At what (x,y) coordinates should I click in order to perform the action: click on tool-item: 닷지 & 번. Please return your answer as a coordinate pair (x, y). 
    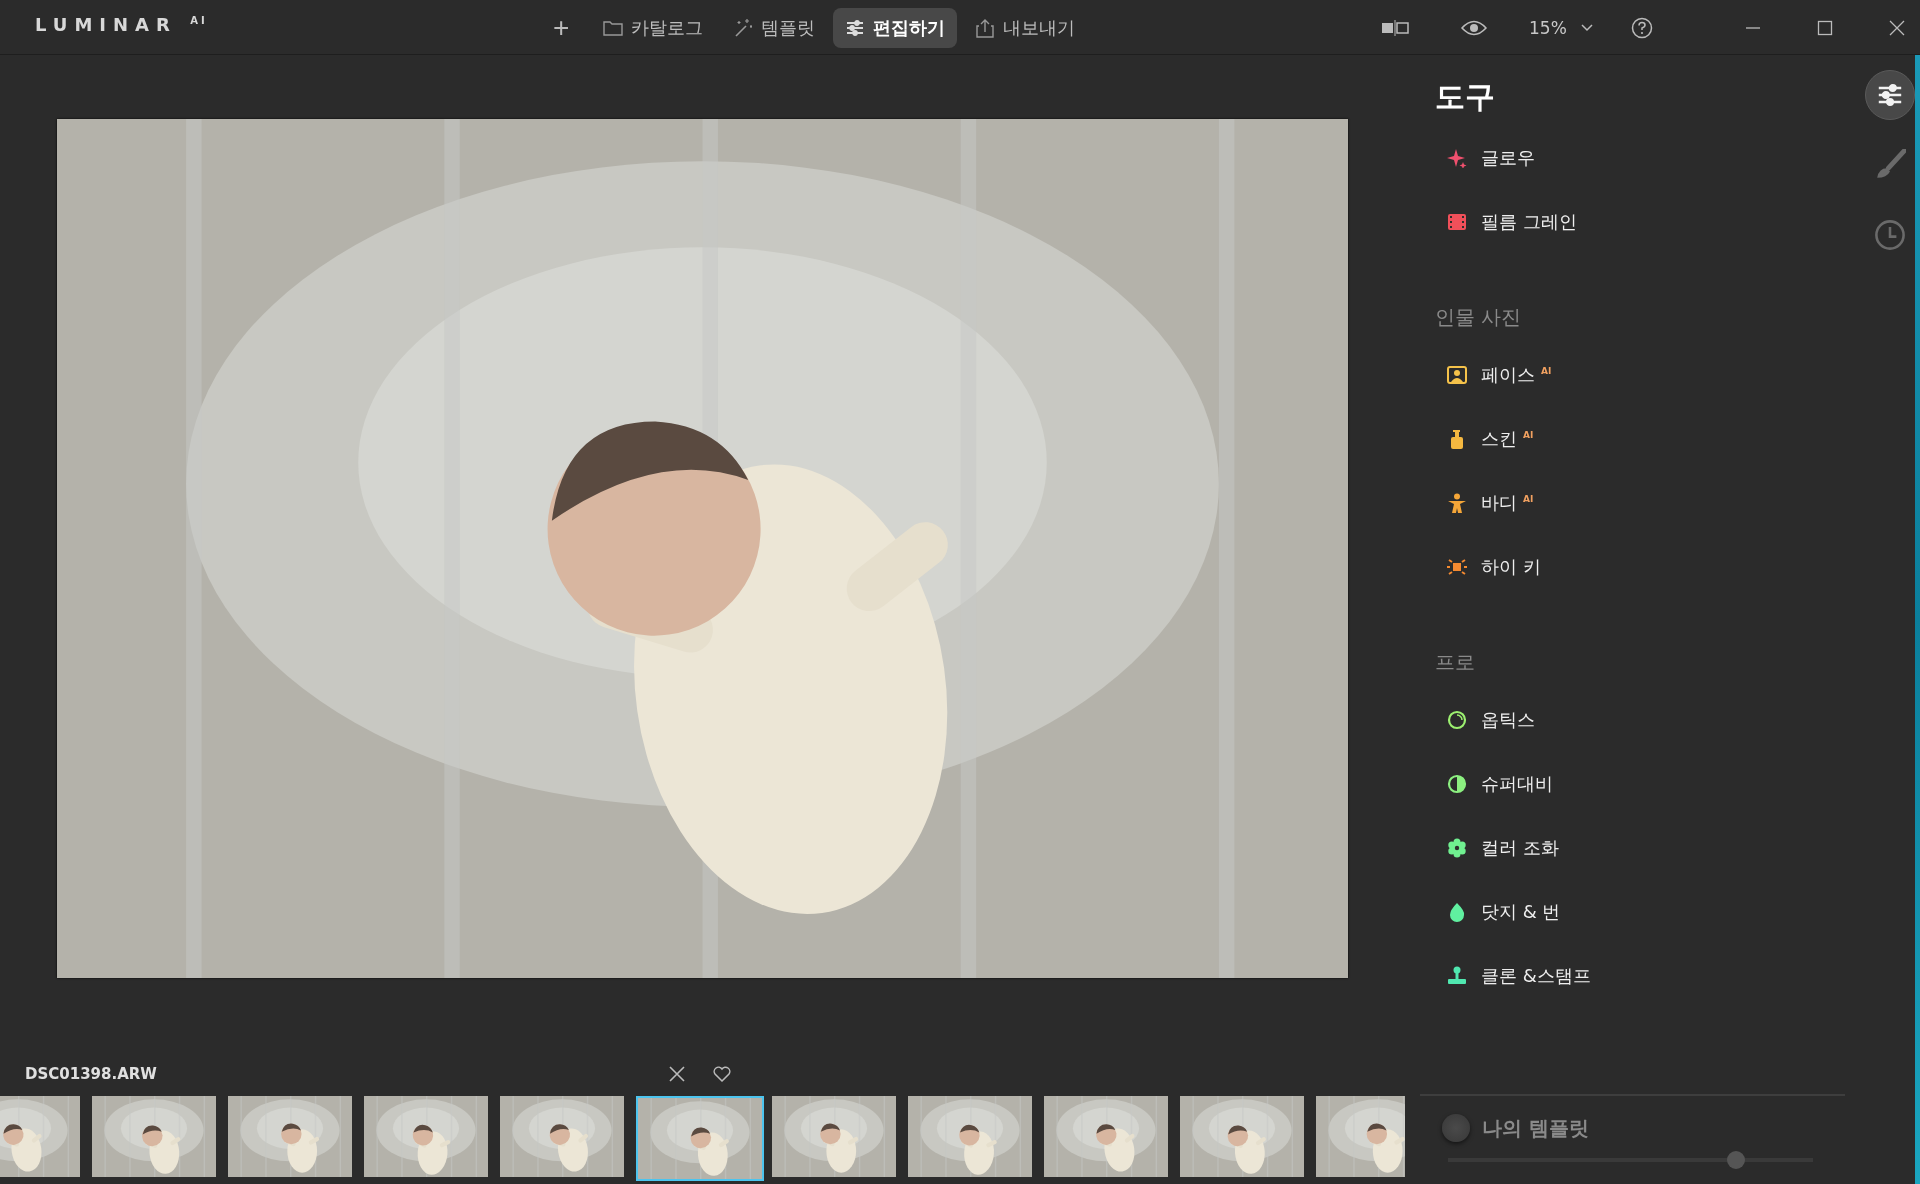
    Looking at the image, I should click on (1640, 912).